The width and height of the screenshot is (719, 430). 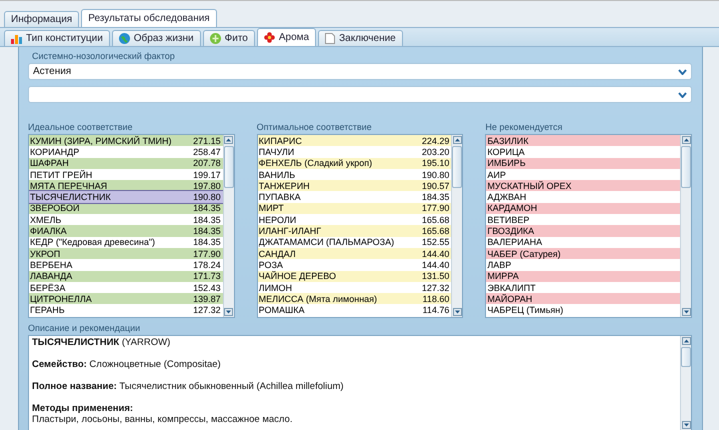 What do you see at coordinates (55, 151) in the screenshot?
I see `item-name: КОРИАНДР` at bounding box center [55, 151].